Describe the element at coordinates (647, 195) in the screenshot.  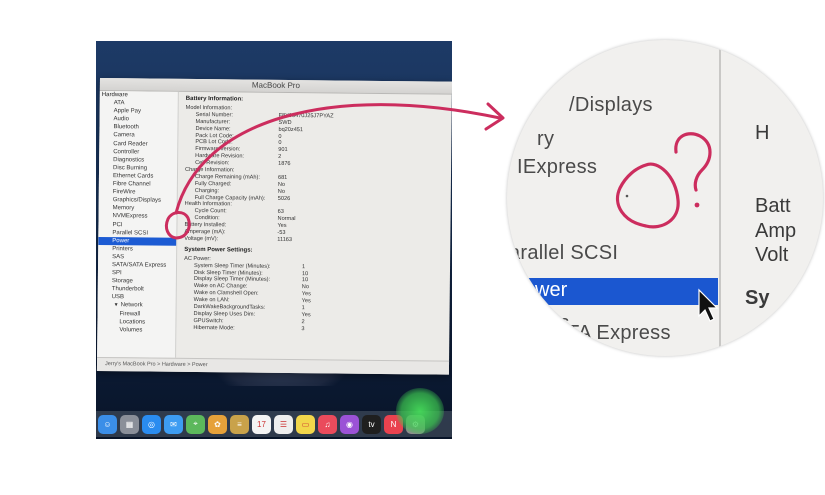
I see `annotation-circle-large` at that location.